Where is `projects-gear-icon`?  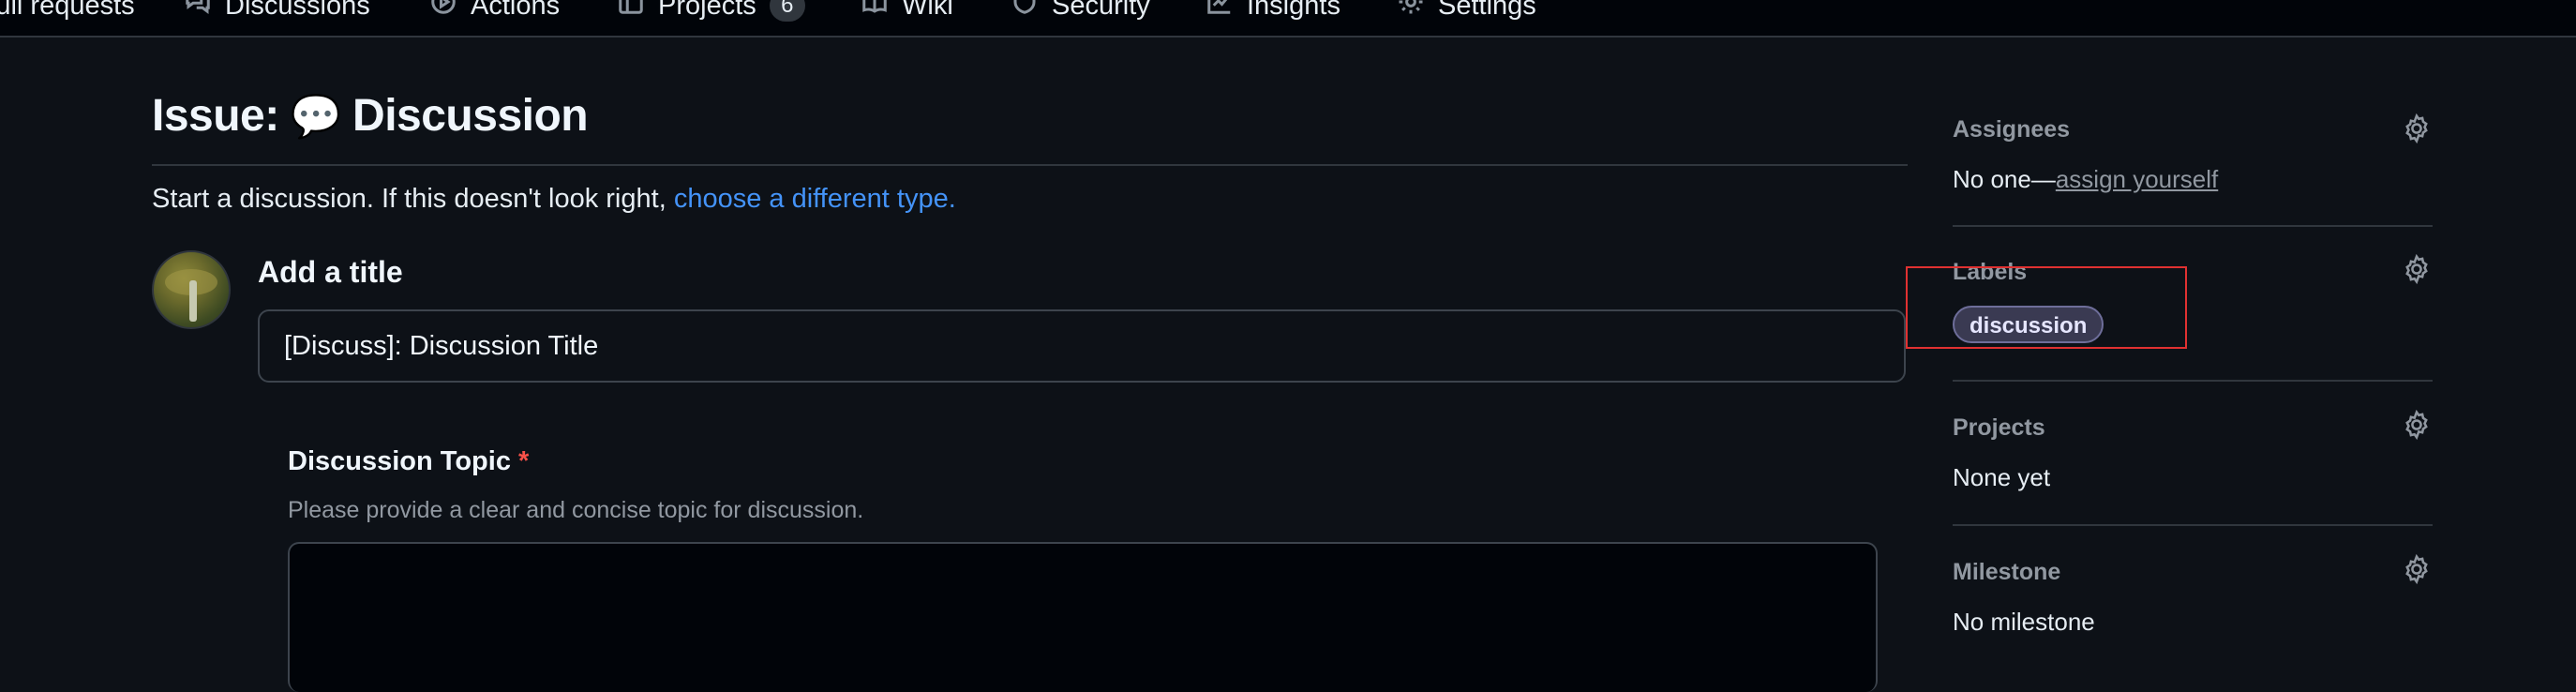 projects-gear-icon is located at coordinates (2417, 425).